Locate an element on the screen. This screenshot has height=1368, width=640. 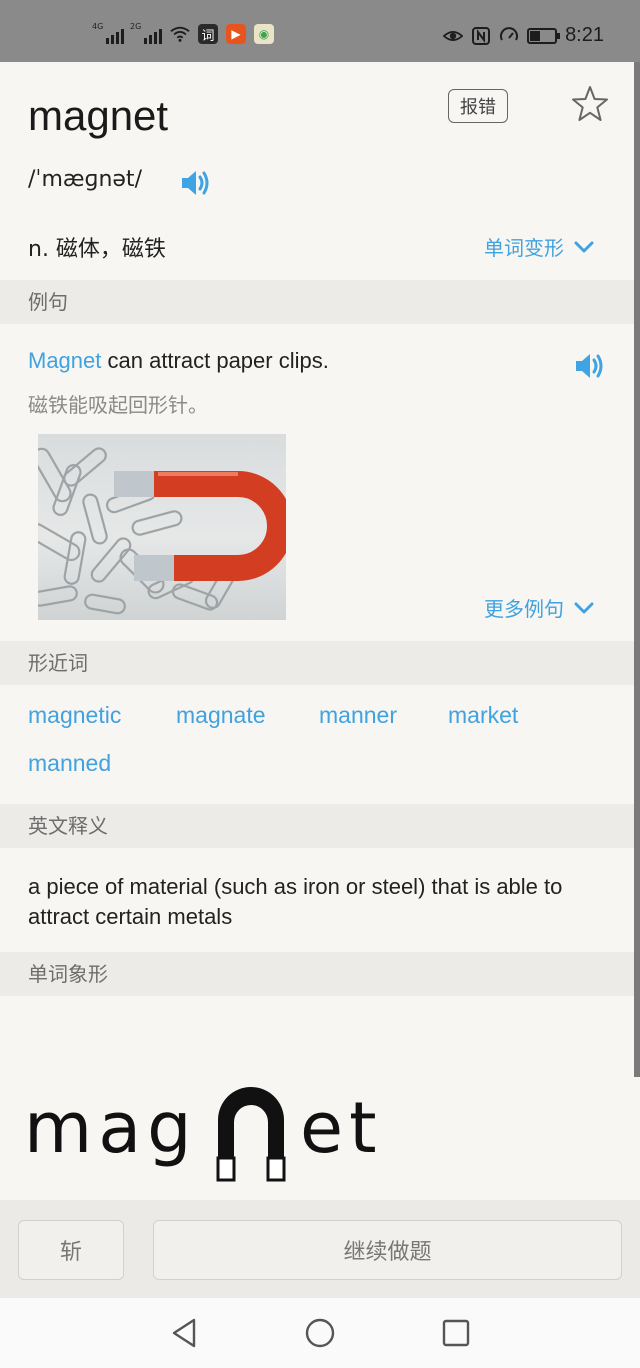
eye-icon is located at coordinates (453, 36).